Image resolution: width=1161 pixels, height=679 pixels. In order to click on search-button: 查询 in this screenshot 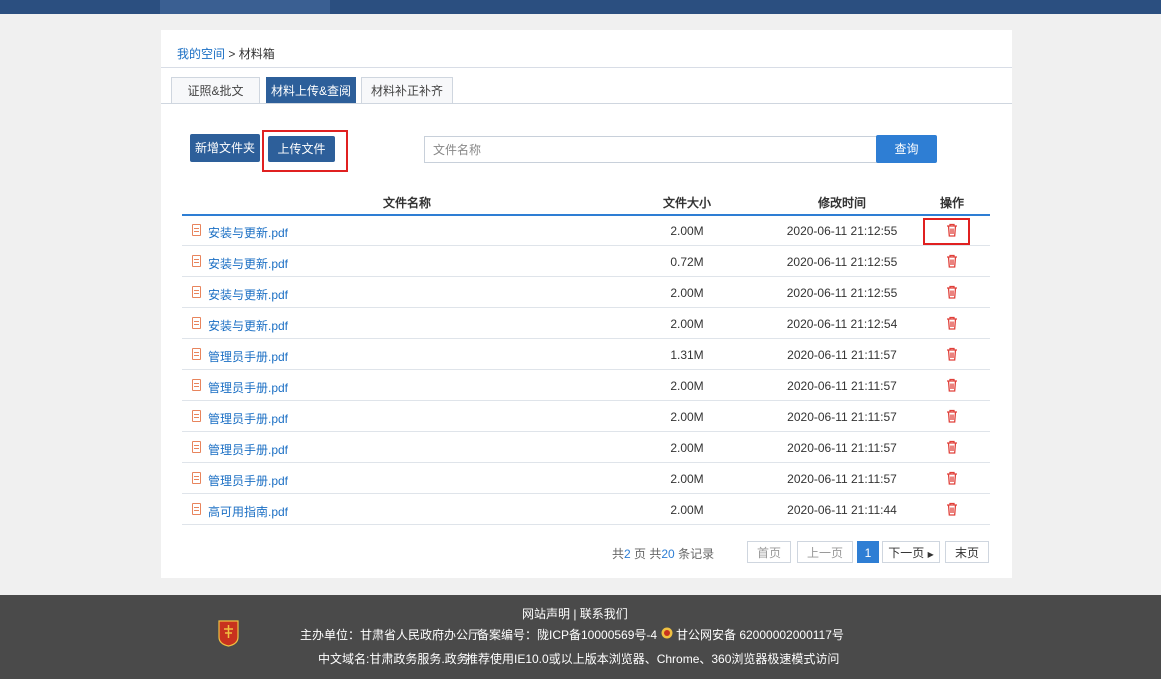, I will do `click(906, 149)`.